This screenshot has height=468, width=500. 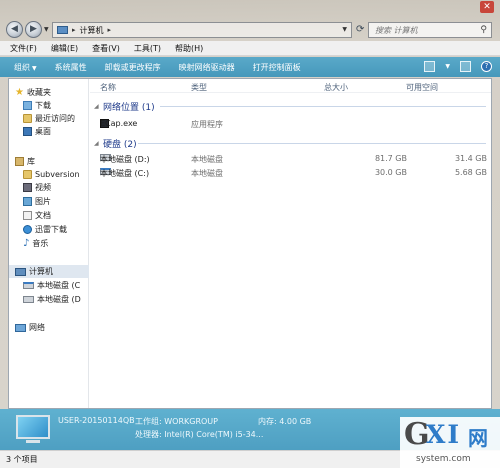 What do you see at coordinates (27, 229) in the screenshot?
I see `thunder-download-icon` at bounding box center [27, 229].